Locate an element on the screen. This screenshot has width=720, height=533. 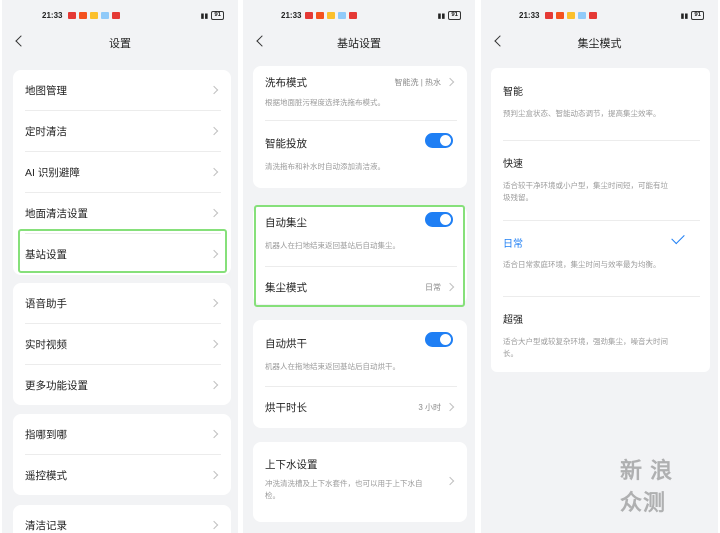
settings-item-station: 基站设置 is located at coordinates (122, 254).